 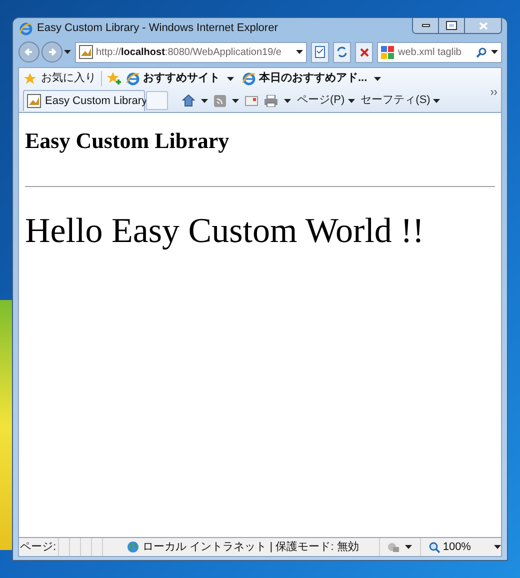 What do you see at coordinates (299, 52) in the screenshot?
I see `address-caret-icon` at bounding box center [299, 52].